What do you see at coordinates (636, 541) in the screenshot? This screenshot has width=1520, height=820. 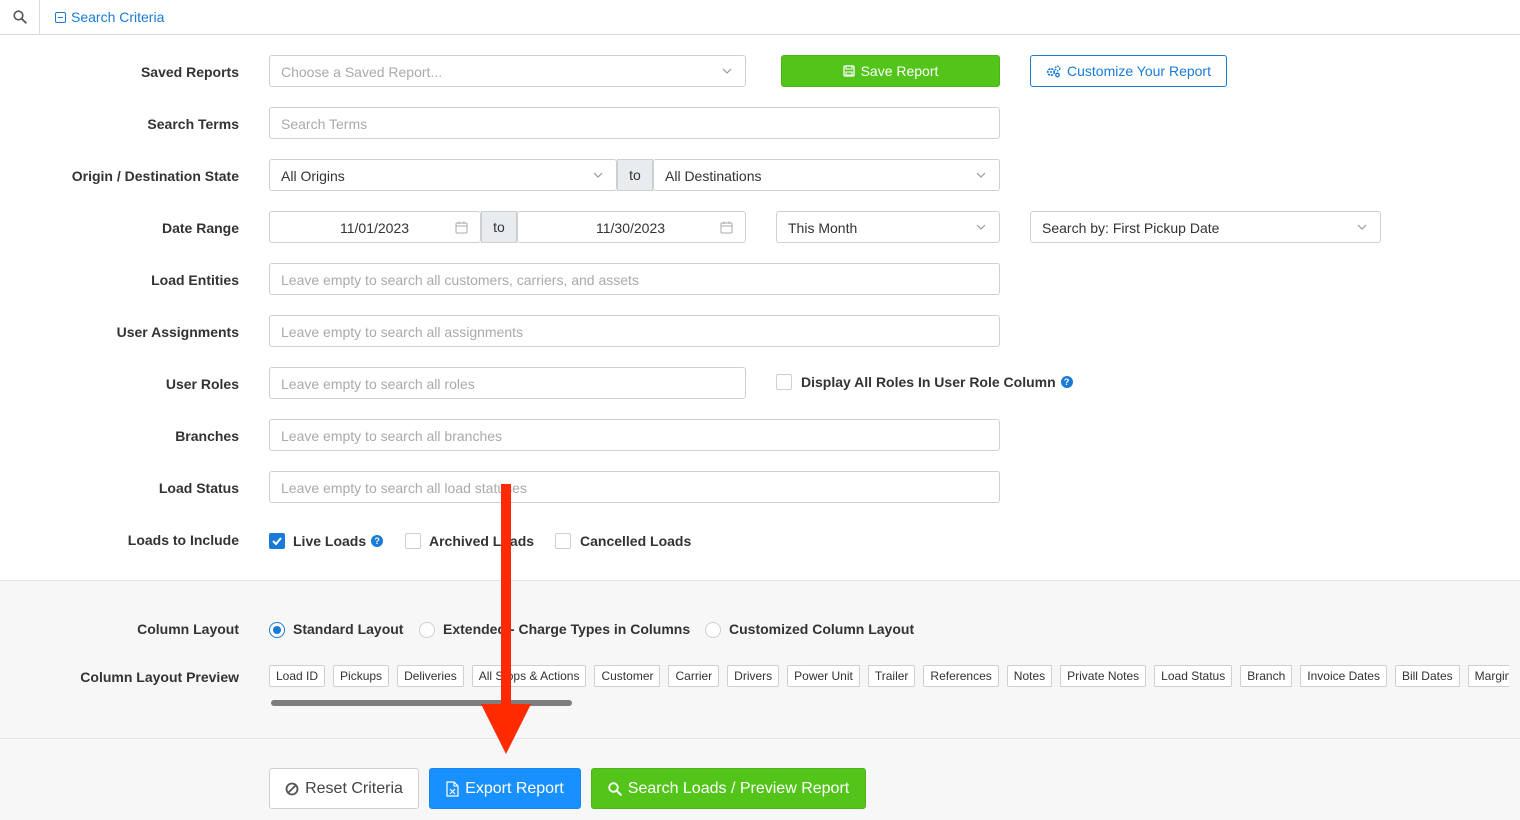 I see `cancelled-loads-label: Cancelled Loads` at bounding box center [636, 541].